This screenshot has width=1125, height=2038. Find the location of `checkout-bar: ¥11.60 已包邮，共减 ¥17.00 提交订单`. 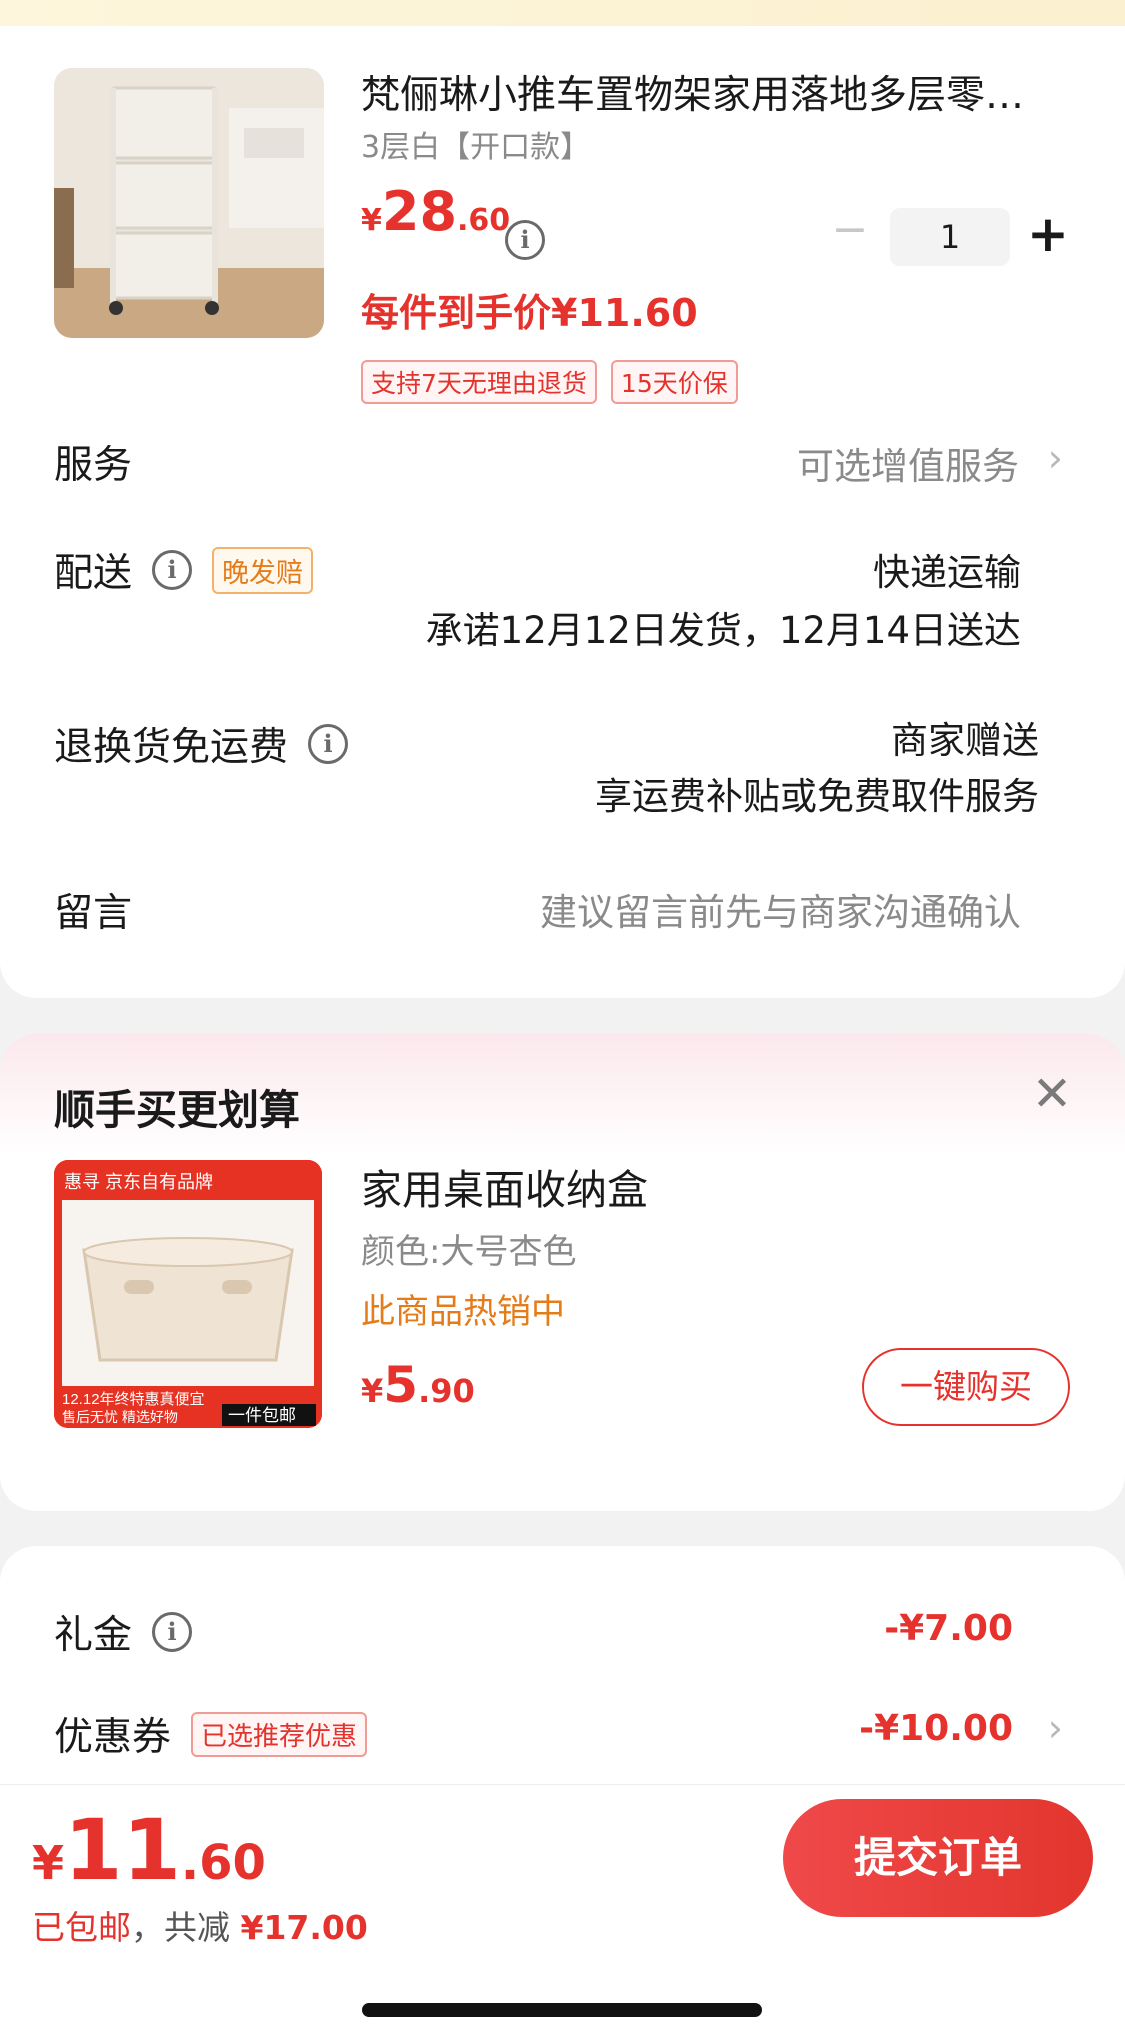

checkout-bar: ¥11.60 已包邮，共减 ¥17.00 提交订单 is located at coordinates (562, 1911).